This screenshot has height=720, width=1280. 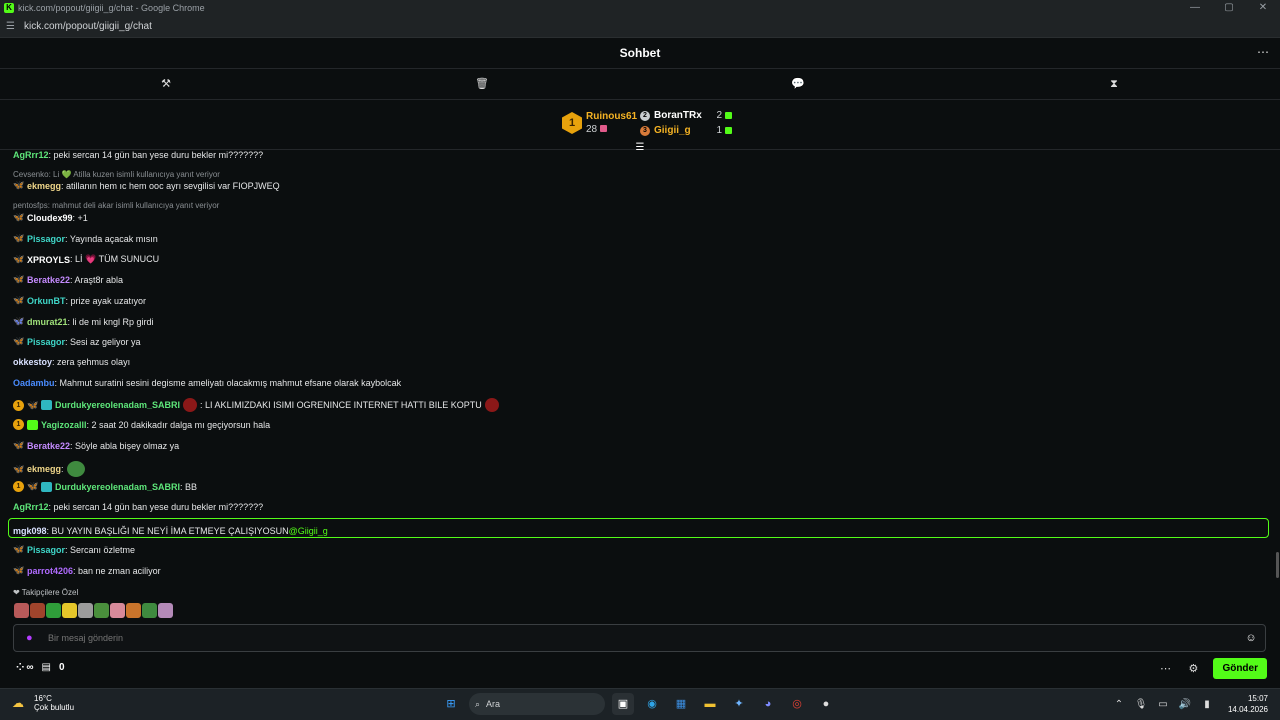 What do you see at coordinates (1229, 8) in the screenshot?
I see `maximize-button: ▢` at bounding box center [1229, 8].